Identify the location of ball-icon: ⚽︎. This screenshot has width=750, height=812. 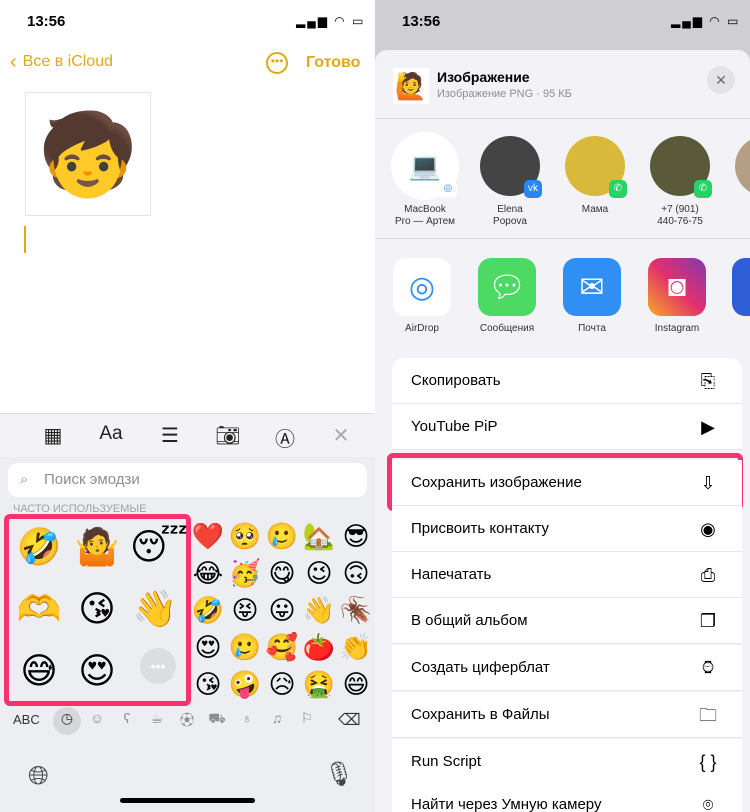
(187, 720).